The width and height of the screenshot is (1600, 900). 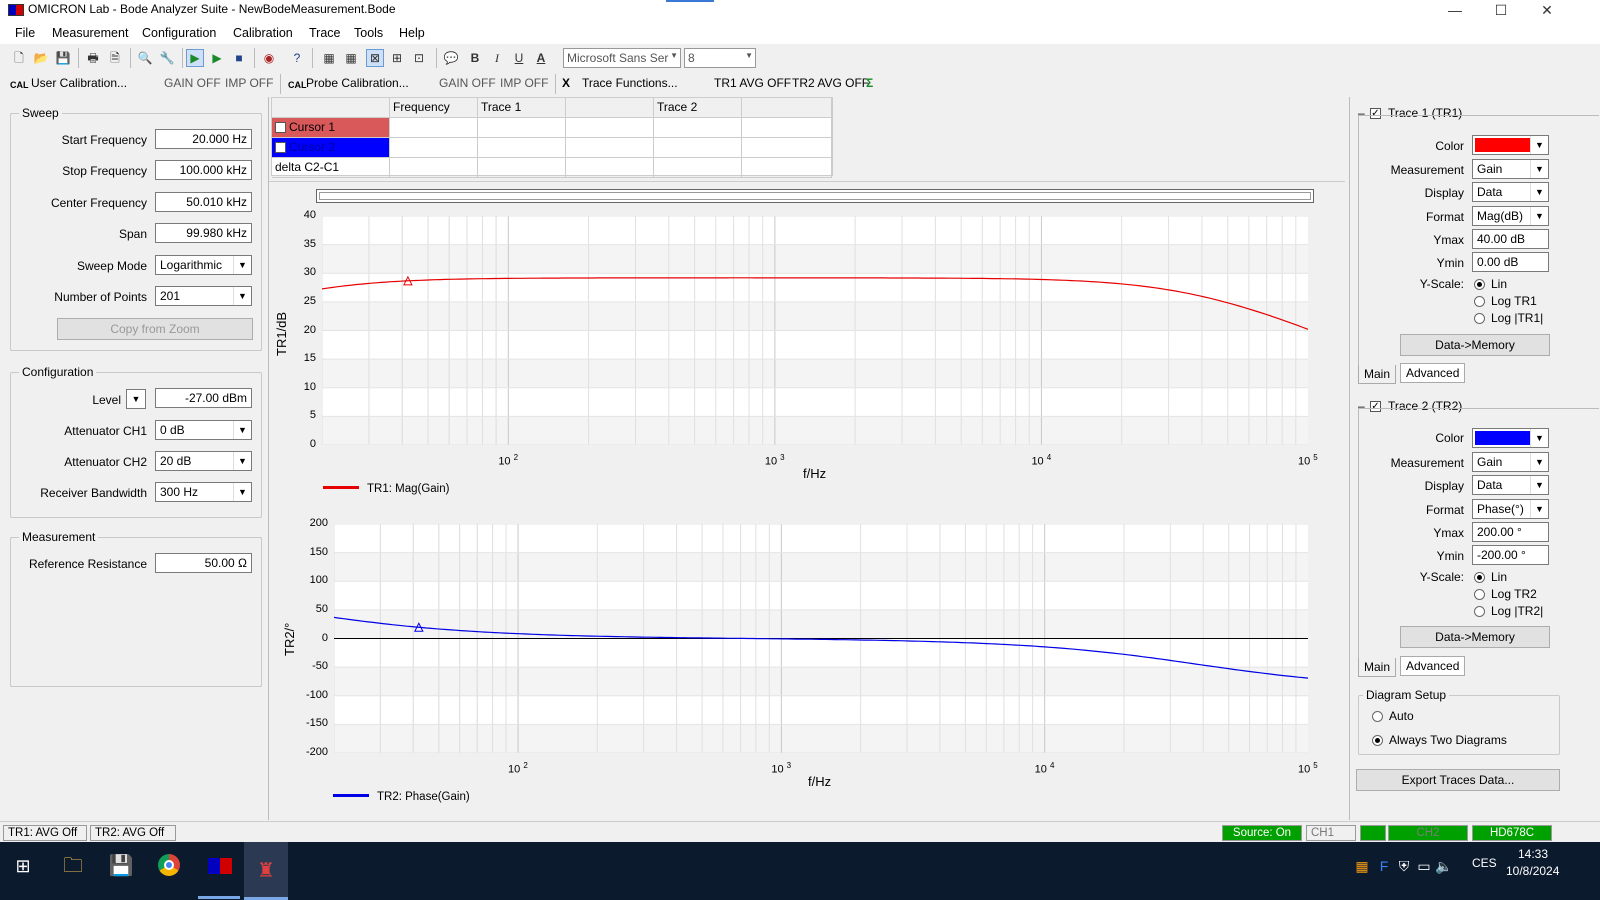 I want to click on font-size-select: 8 ▼, so click(x=720, y=58).